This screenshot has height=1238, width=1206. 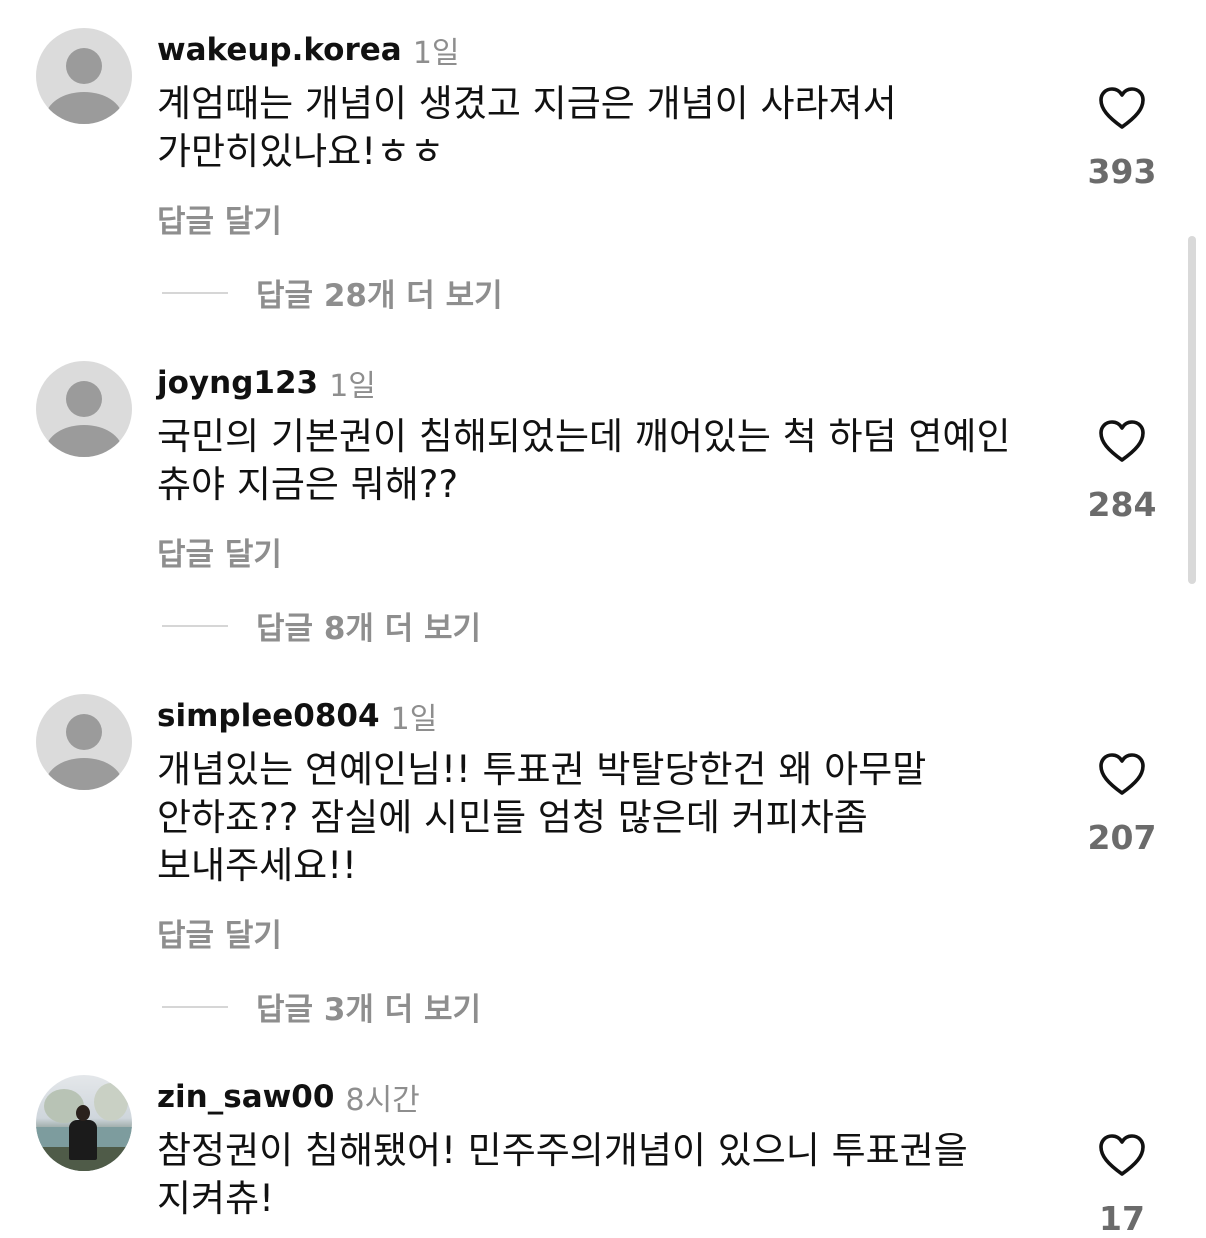 I want to click on like-control: 284, so click(x=1122, y=471).